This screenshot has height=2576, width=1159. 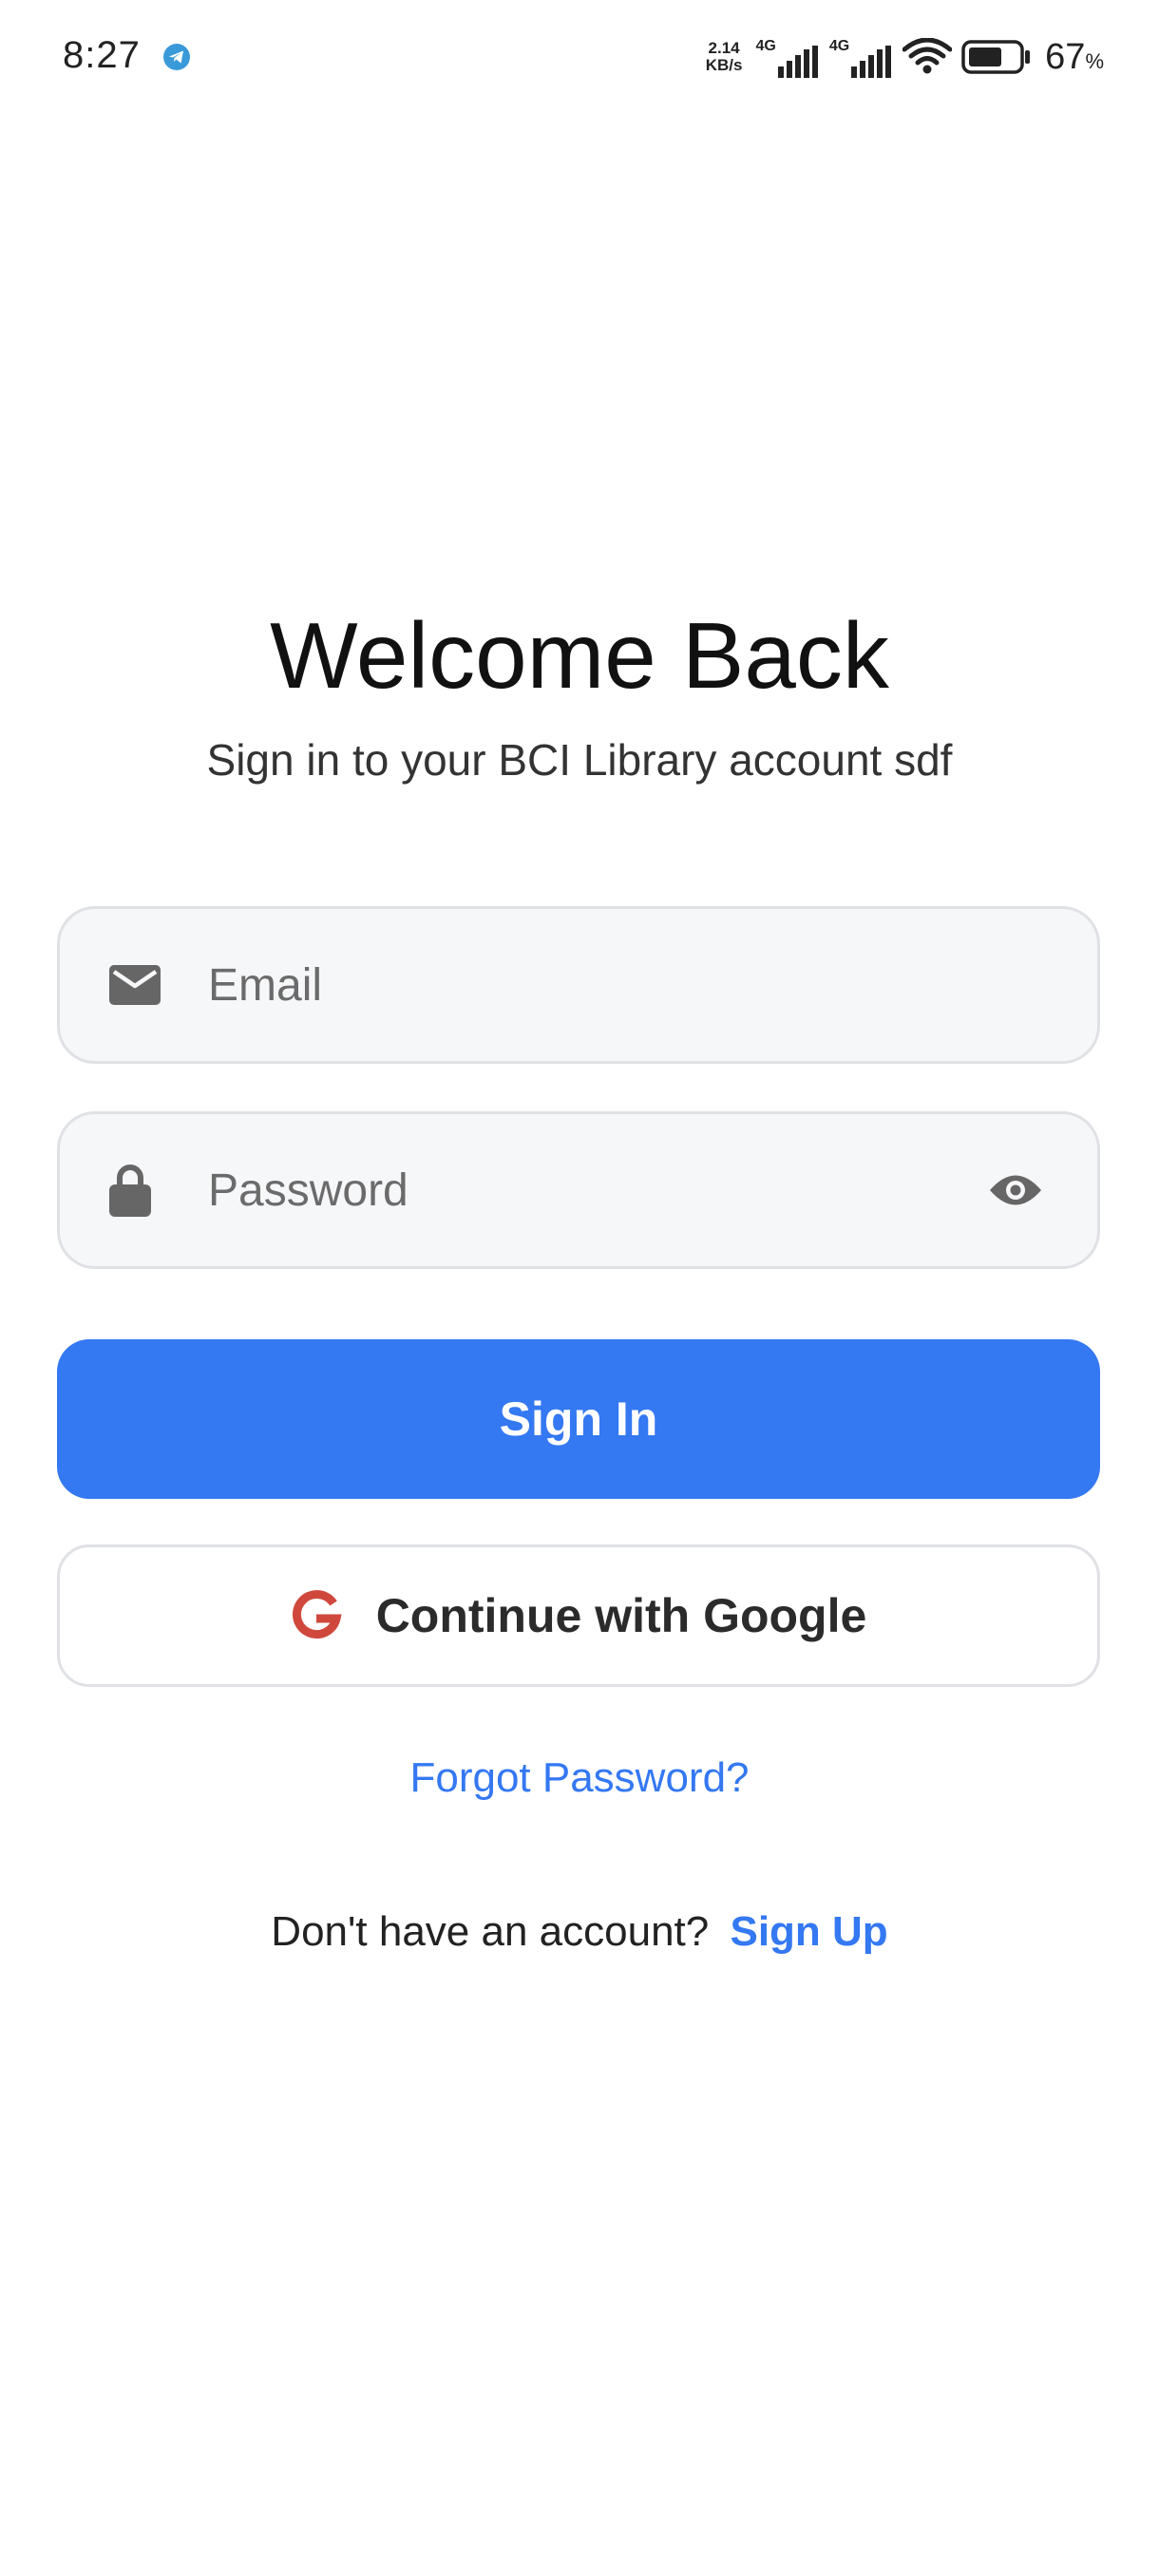 I want to click on password-field, so click(x=578, y=1190).